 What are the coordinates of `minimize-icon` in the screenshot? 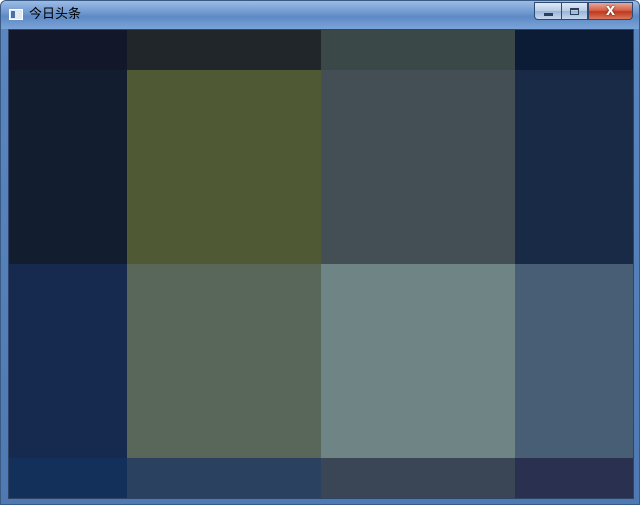 It's located at (548, 14).